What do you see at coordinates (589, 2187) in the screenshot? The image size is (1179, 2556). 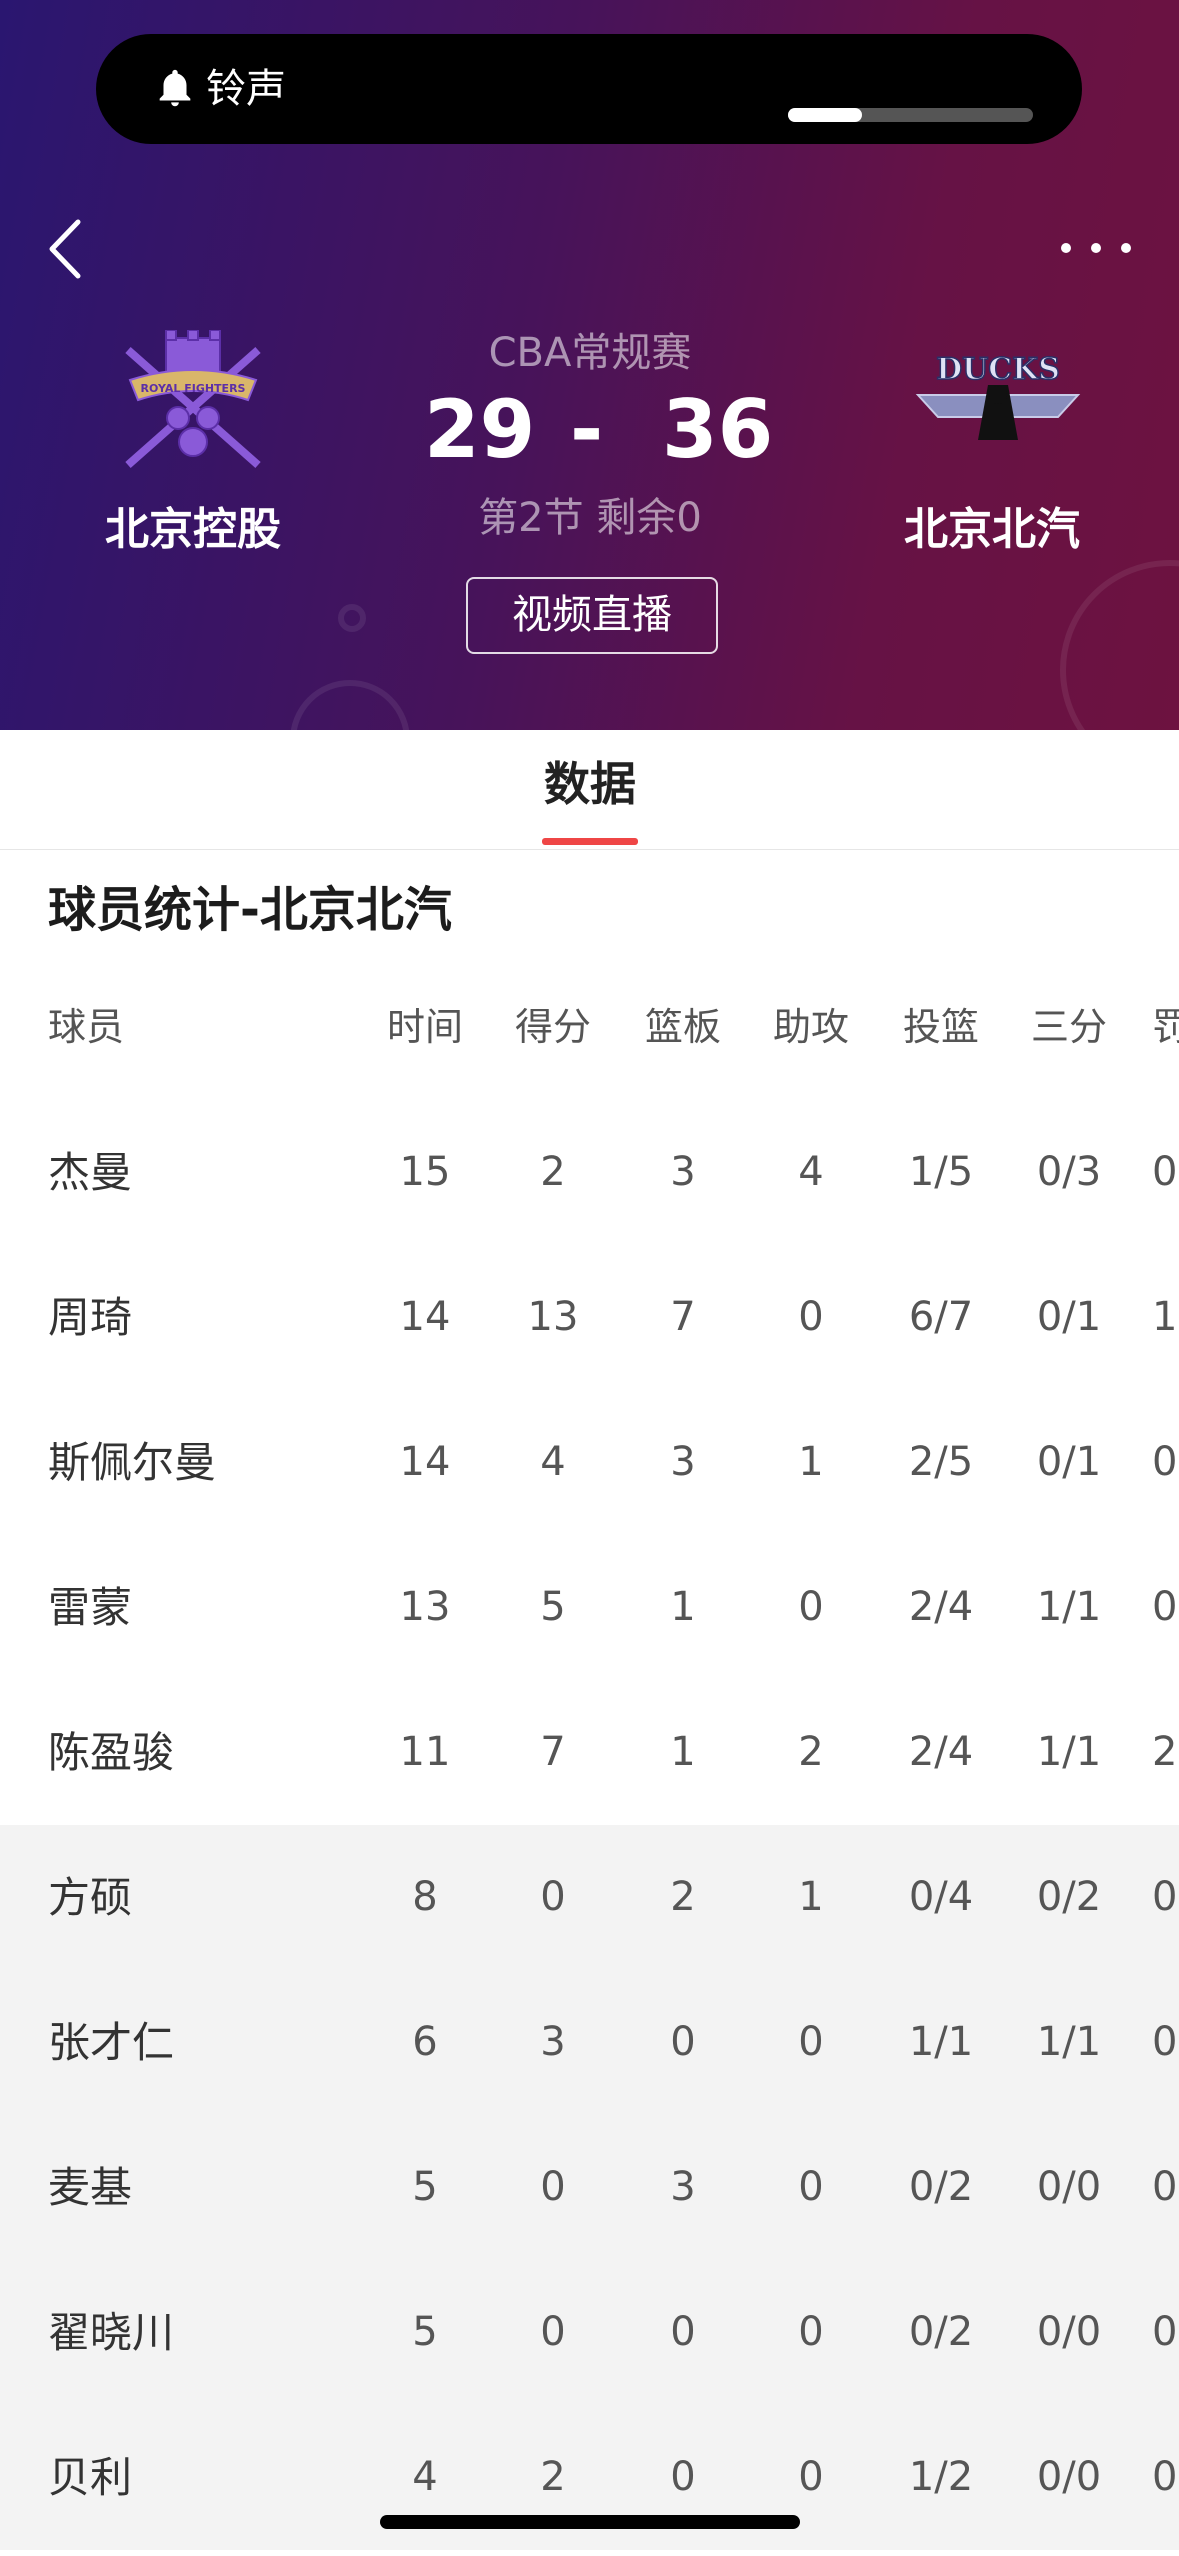 I see `table-row: 麦基 5 0 3 0 0/2 0/0 0` at bounding box center [589, 2187].